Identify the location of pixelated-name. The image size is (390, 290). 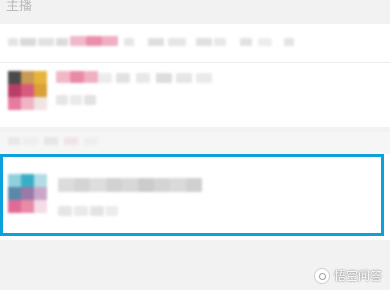
(136, 78).